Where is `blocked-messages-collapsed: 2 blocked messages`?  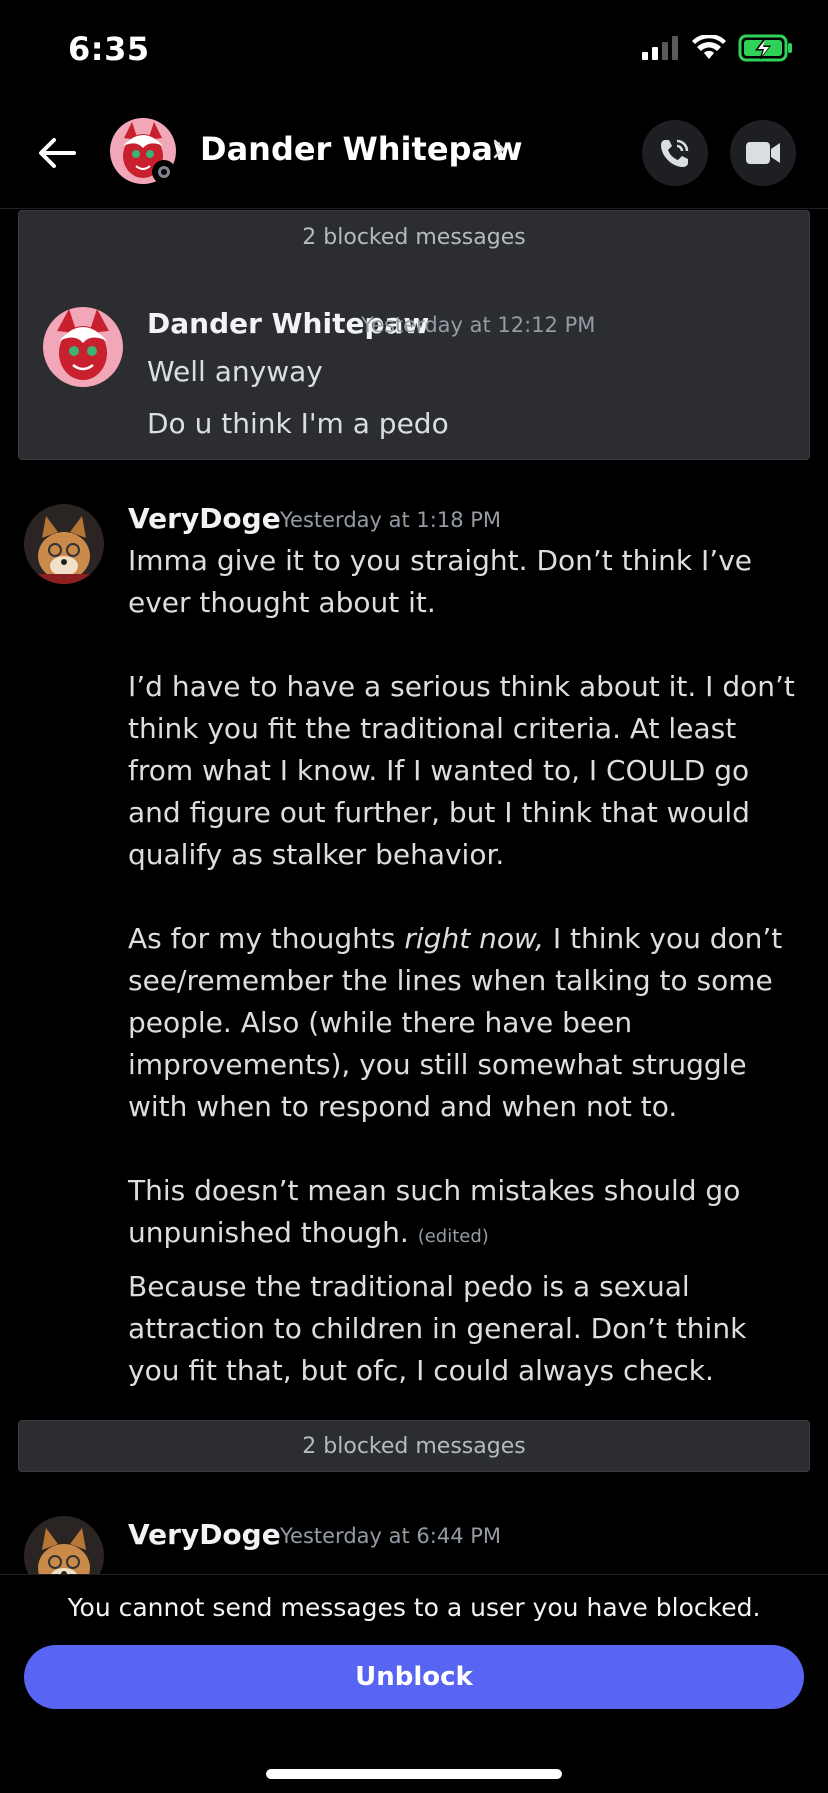 blocked-messages-collapsed: 2 blocked messages is located at coordinates (414, 1446).